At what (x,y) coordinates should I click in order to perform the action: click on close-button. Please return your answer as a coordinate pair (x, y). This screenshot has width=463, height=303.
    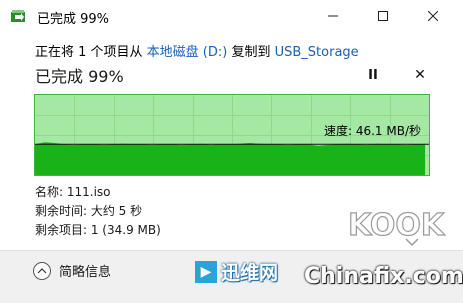
    Looking at the image, I should click on (433, 16).